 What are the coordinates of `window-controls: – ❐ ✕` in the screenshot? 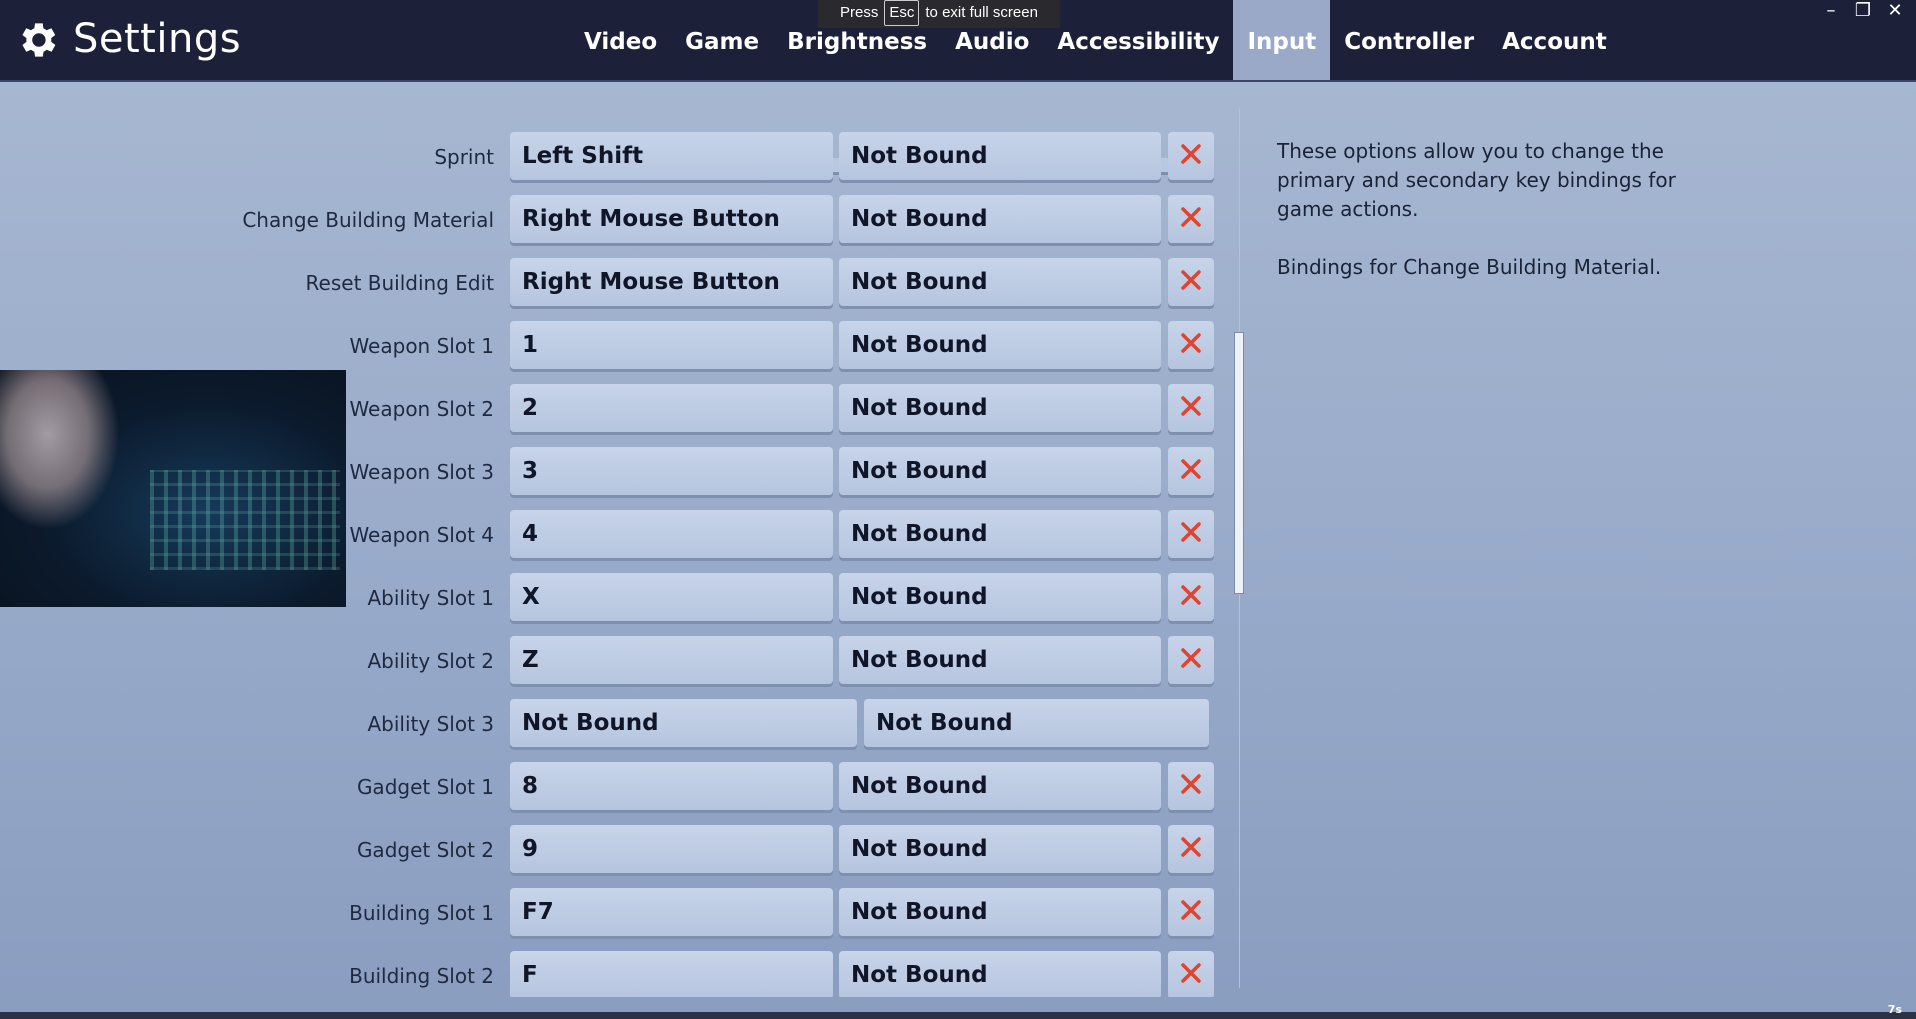 It's located at (1863, 10).